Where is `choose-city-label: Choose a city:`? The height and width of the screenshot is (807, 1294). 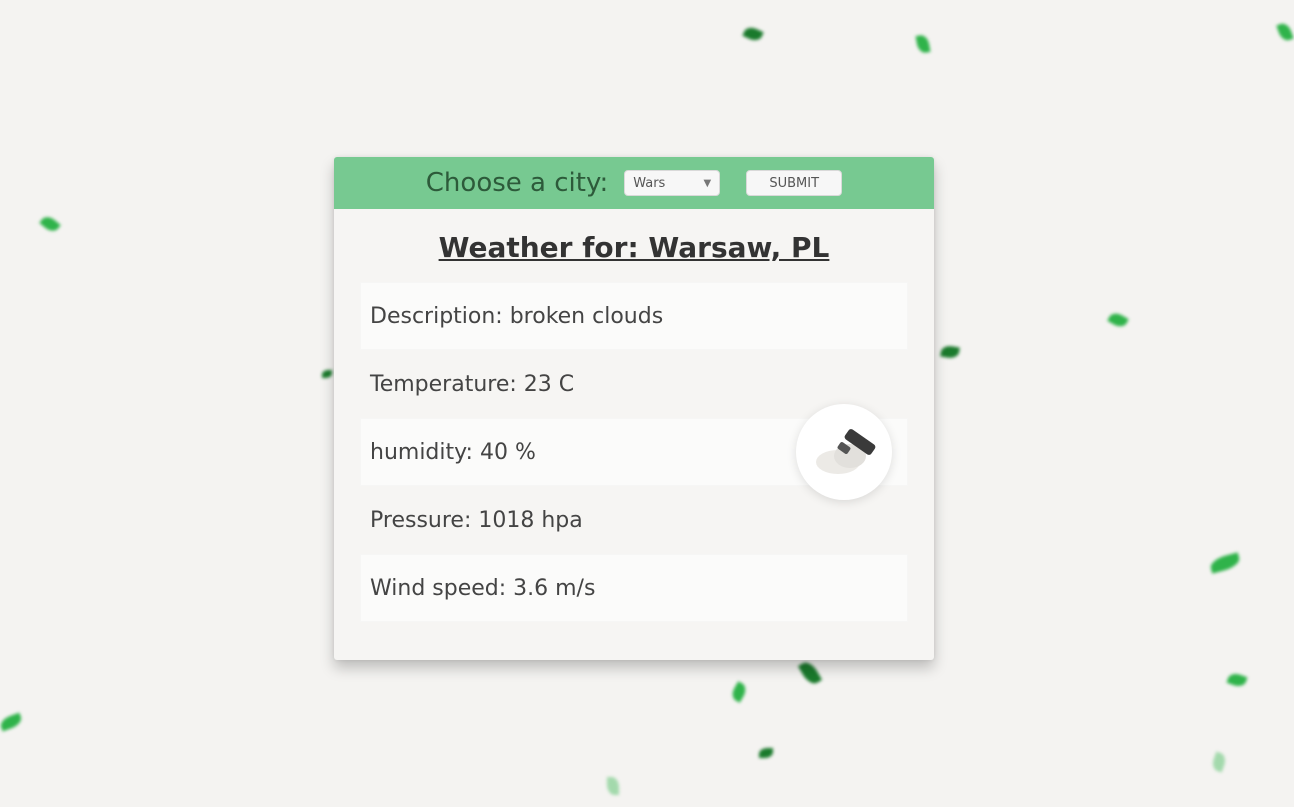 choose-city-label: Choose a city: is located at coordinates (517, 183).